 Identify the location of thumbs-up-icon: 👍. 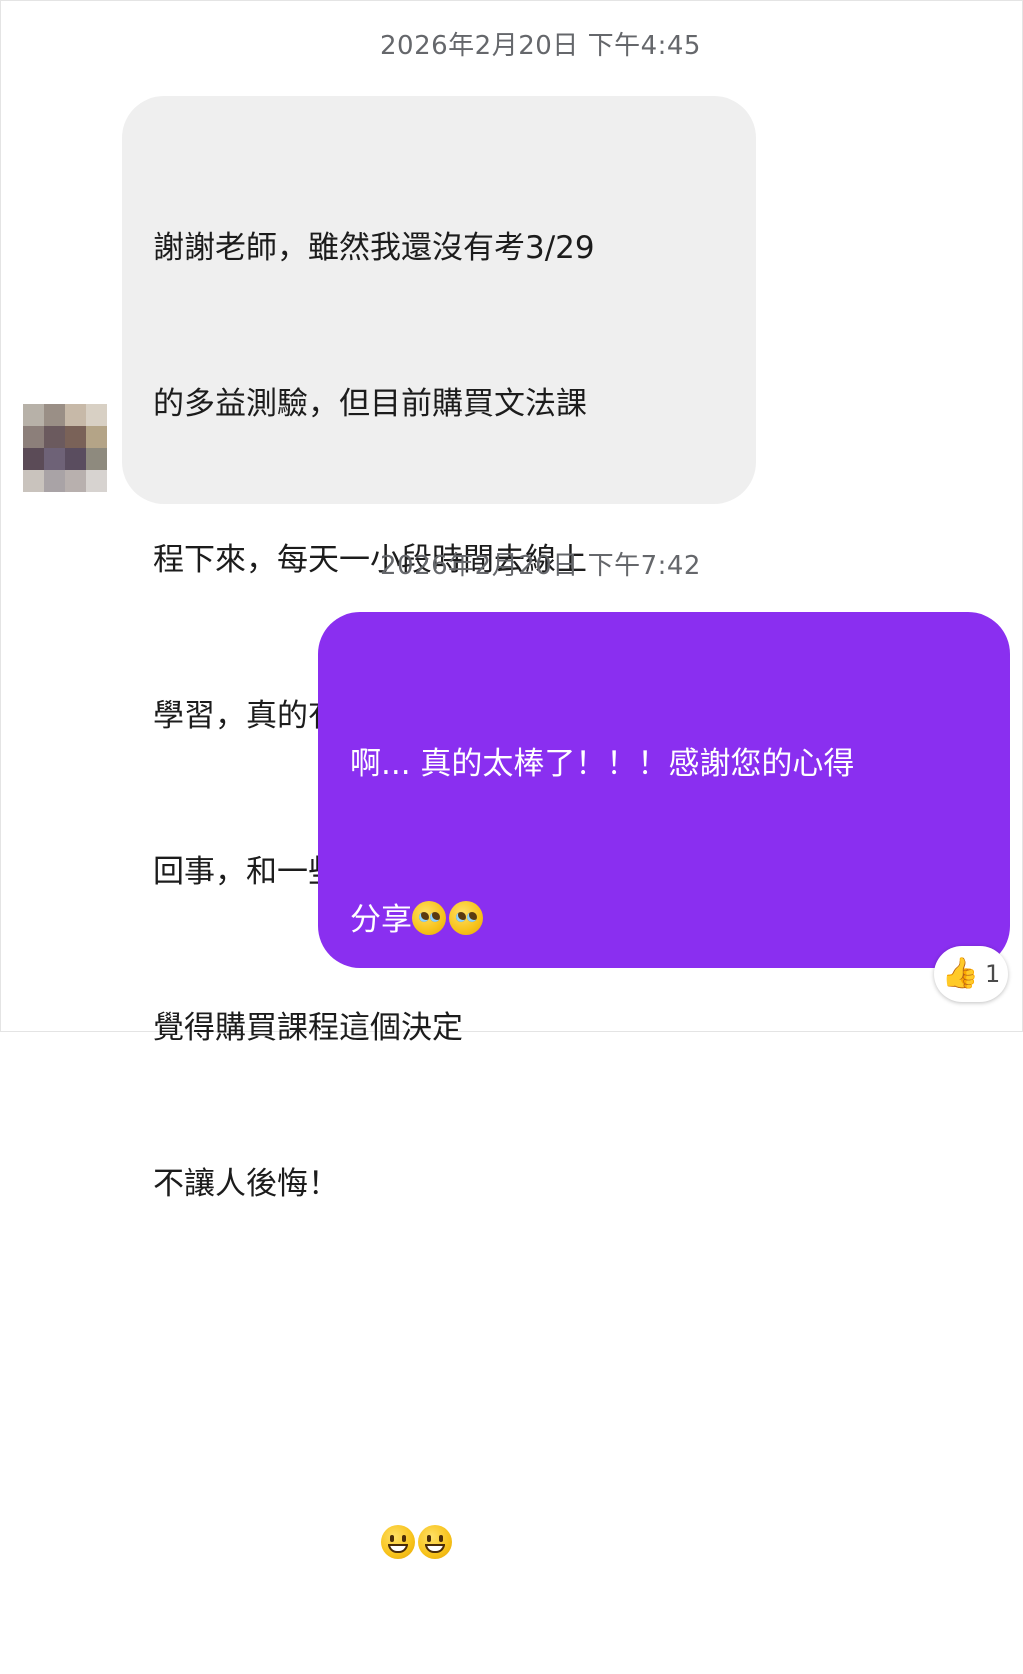
(960, 973).